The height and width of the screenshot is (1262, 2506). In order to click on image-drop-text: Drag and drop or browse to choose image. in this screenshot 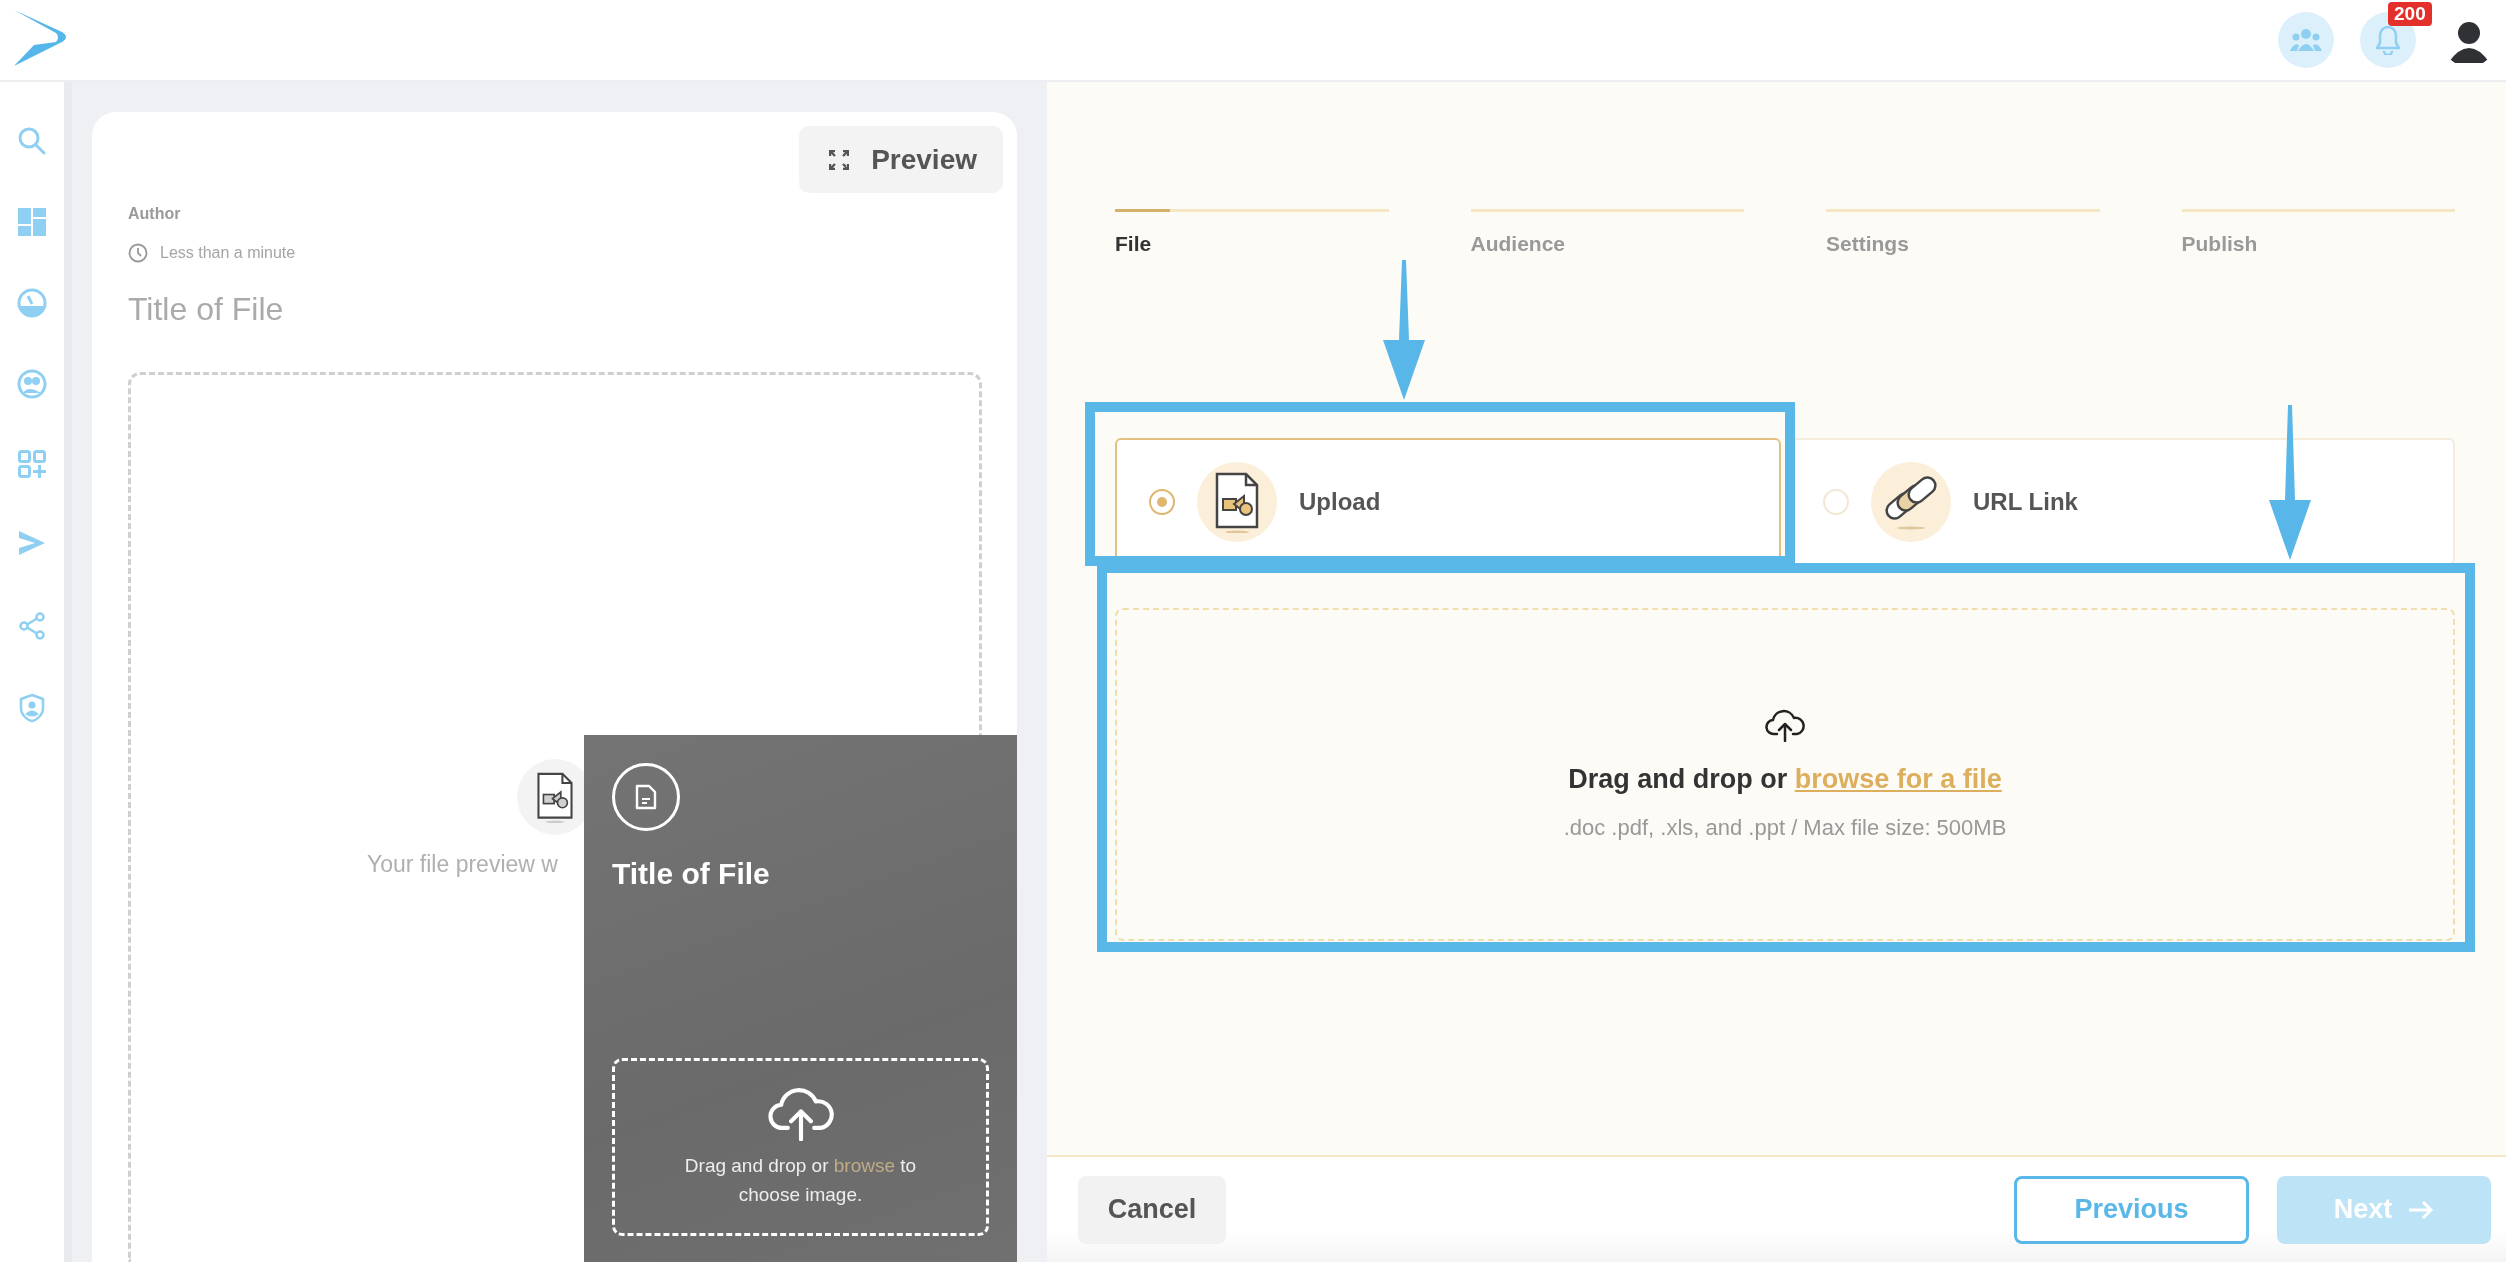, I will do `click(800, 1180)`.